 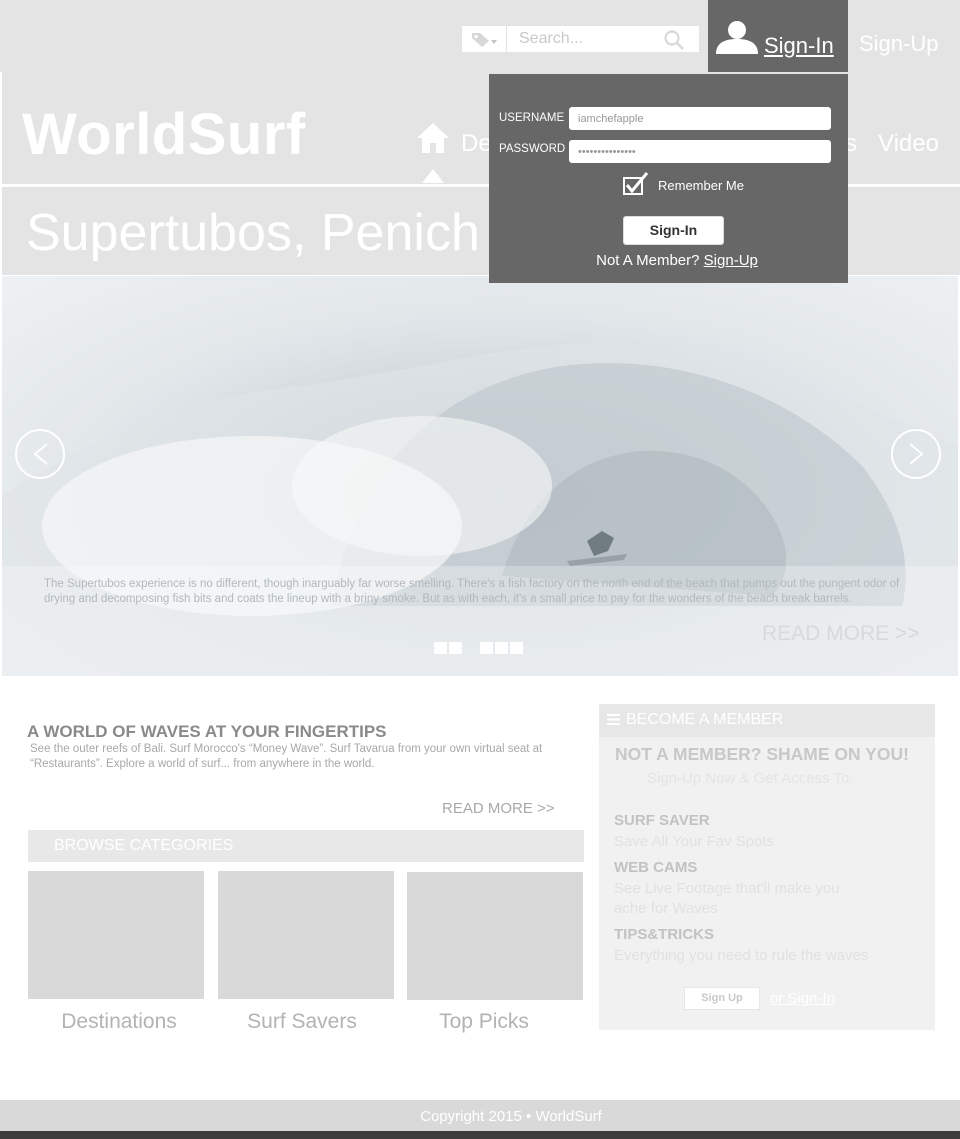 What do you see at coordinates (700, 118) in the screenshot?
I see `username-field` at bounding box center [700, 118].